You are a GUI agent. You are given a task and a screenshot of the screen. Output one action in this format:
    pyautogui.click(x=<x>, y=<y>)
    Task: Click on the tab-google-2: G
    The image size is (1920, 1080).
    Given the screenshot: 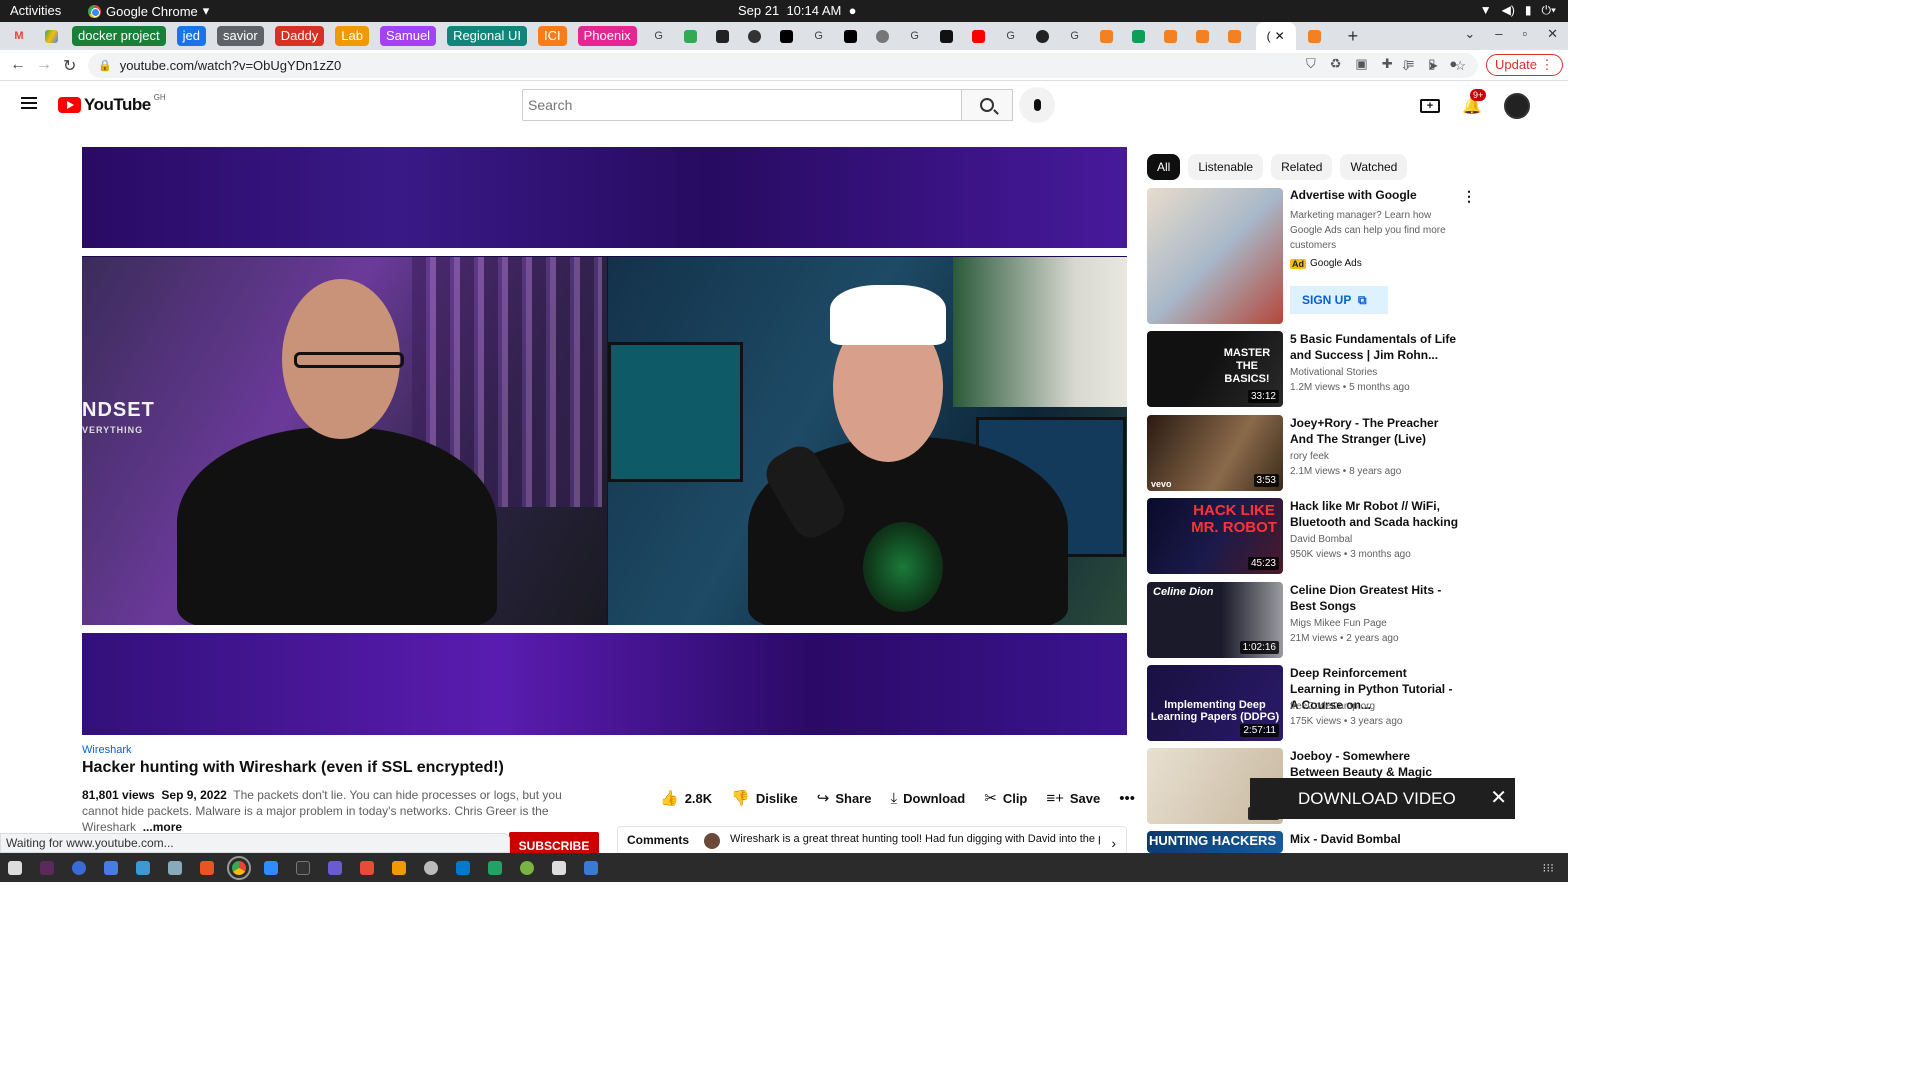 What is the action you would take?
    pyautogui.click(x=819, y=36)
    